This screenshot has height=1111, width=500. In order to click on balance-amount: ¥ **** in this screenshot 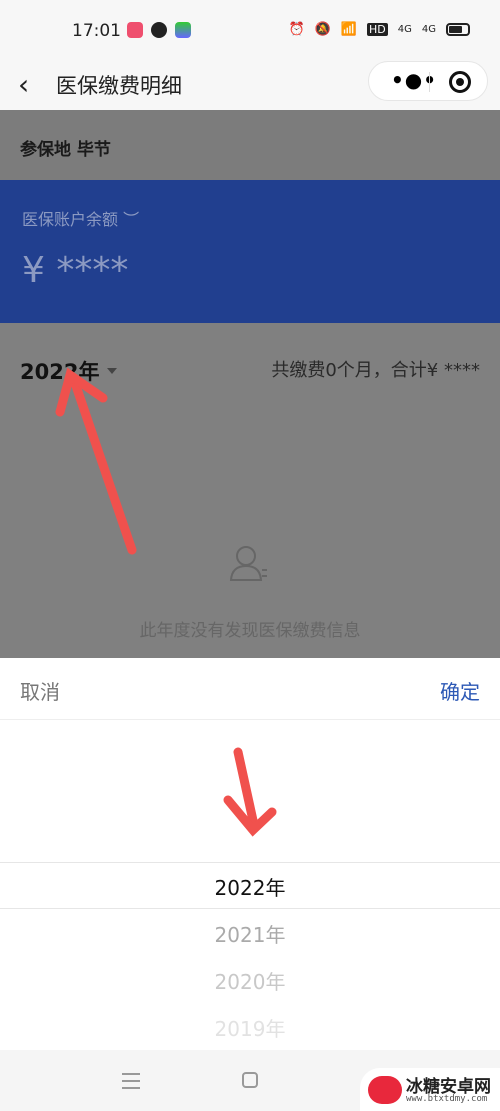, I will do `click(75, 270)`.